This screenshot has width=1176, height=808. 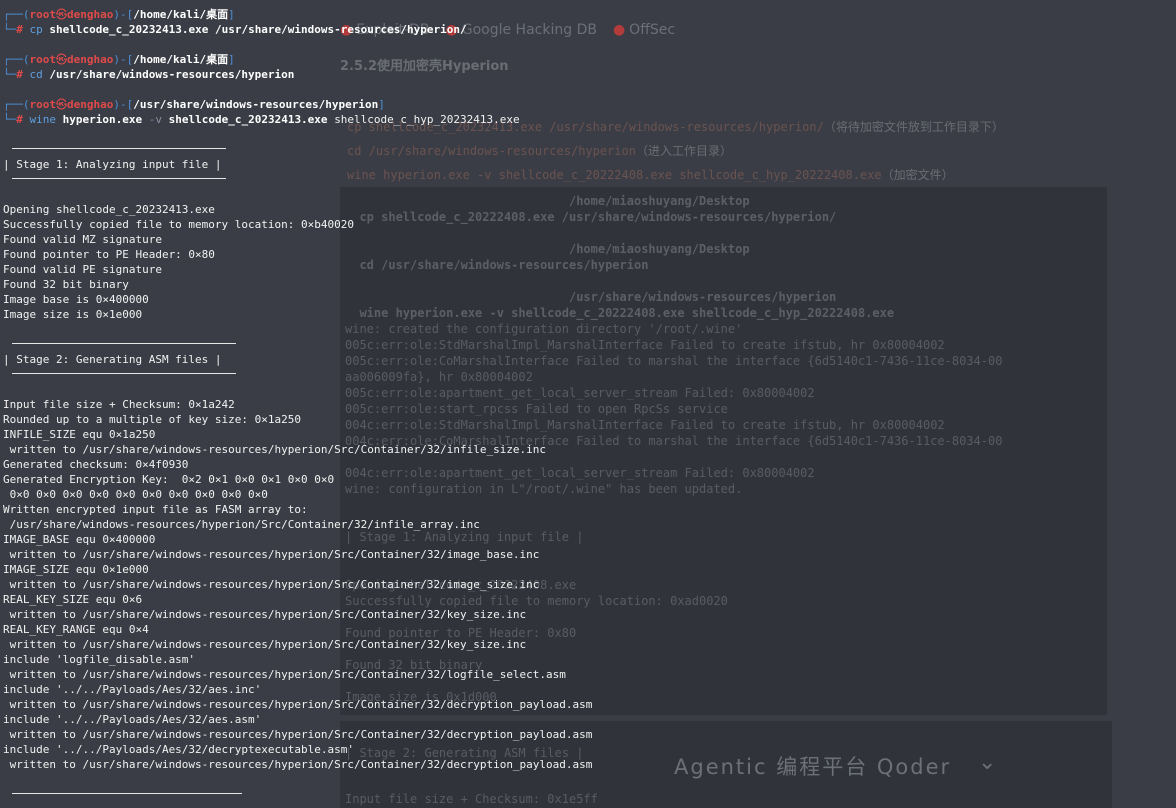 I want to click on output-text: Found 32 bit binary, so click(x=66, y=284).